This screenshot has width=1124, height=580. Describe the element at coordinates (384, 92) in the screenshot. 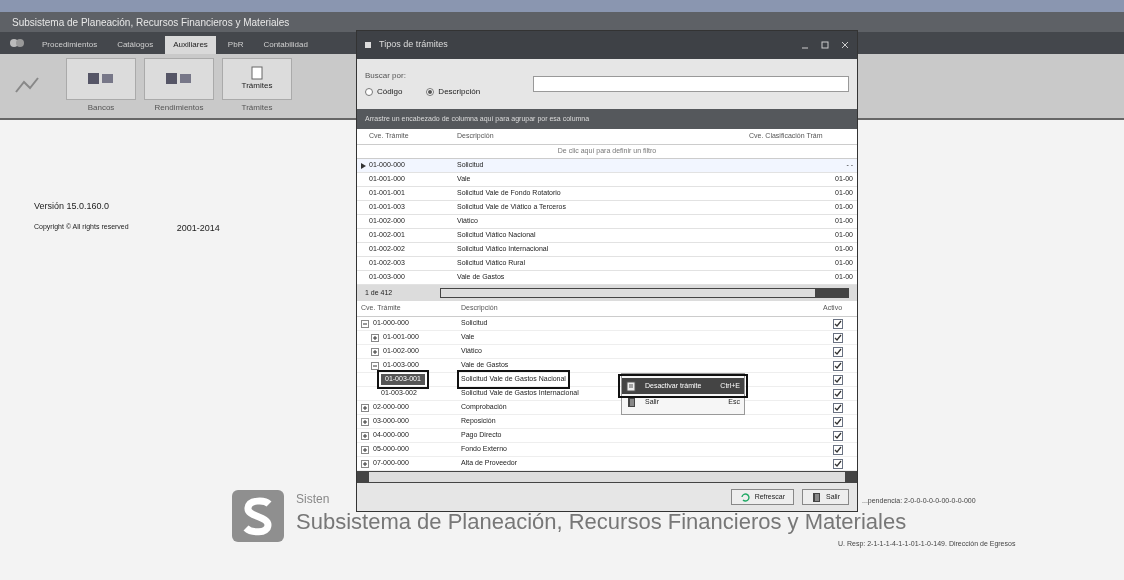

I see `radio-option: Código` at that location.